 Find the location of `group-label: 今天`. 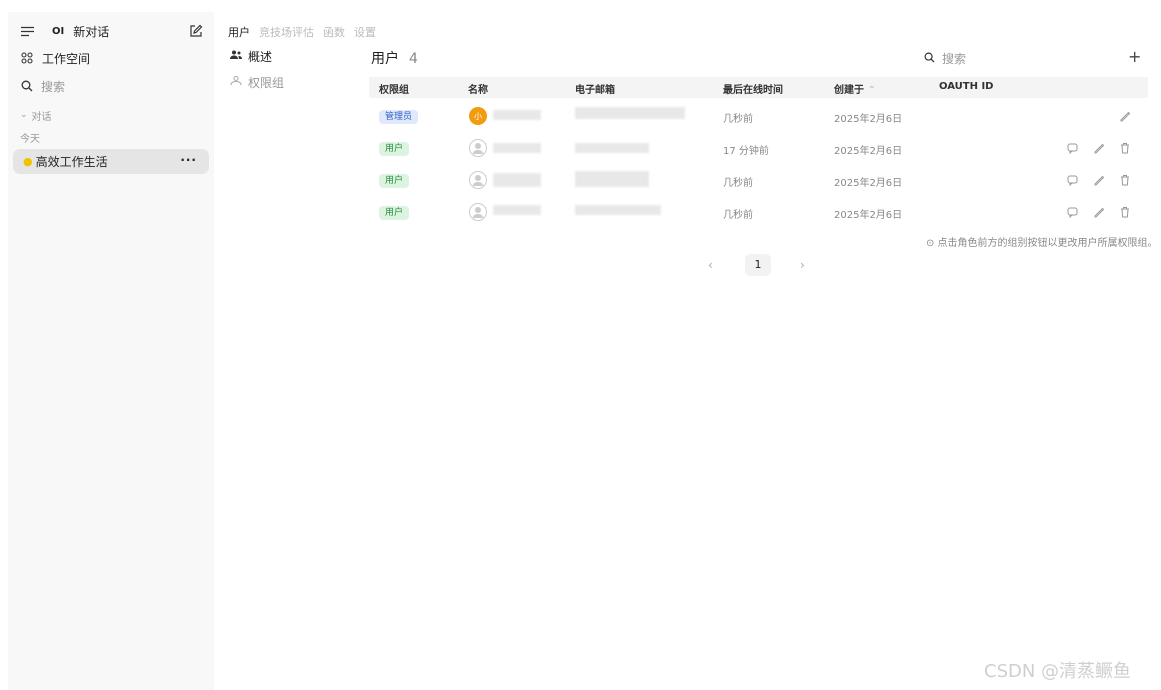

group-label: 今天 is located at coordinates (30, 139).